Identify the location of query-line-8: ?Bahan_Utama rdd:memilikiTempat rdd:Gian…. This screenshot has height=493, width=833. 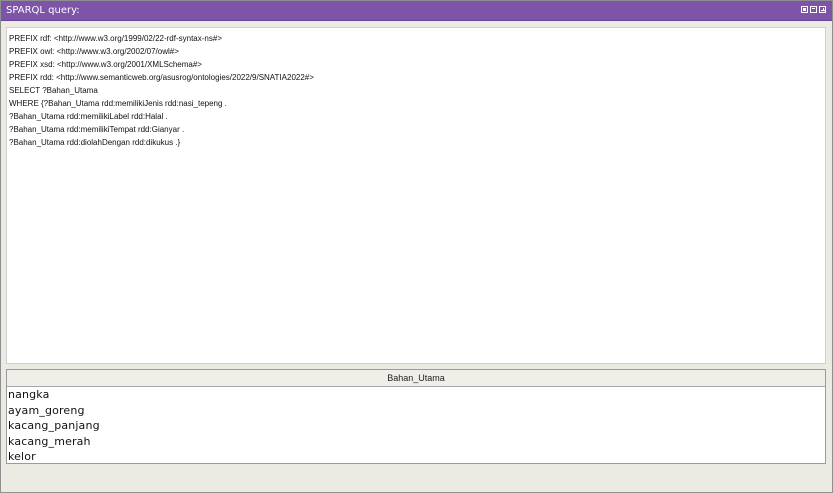
(97, 129).